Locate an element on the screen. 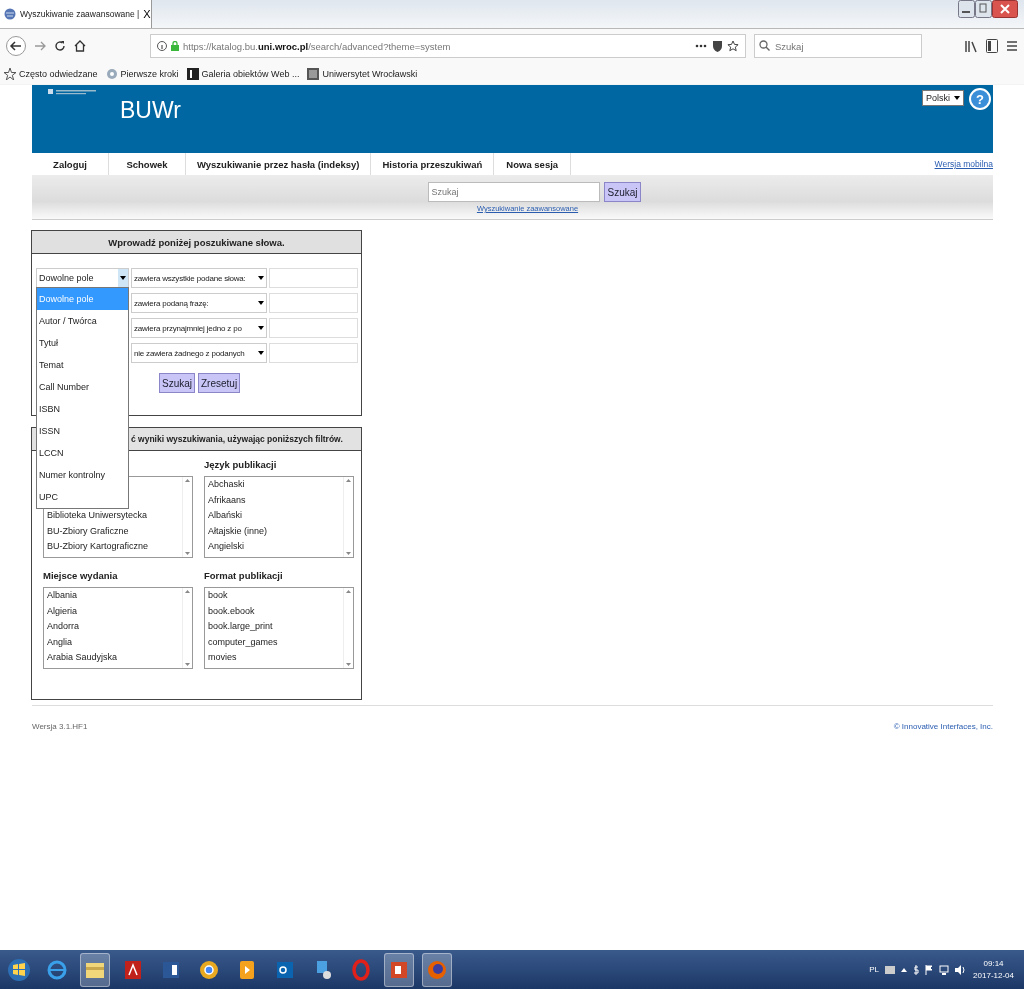 The width and height of the screenshot is (1024, 989). url-text: https://katalog.bu.uni.wroc.pl/search/advanced?theme=system is located at coordinates (436, 46).